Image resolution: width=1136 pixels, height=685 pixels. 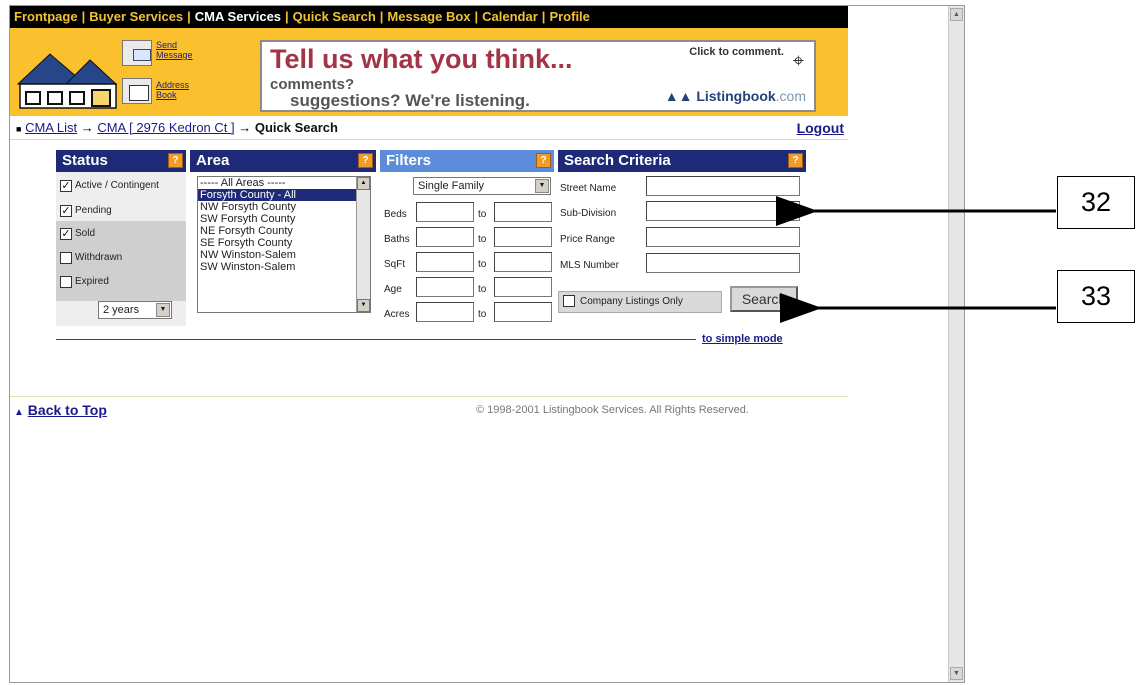 What do you see at coordinates (1096, 296) in the screenshot?
I see `callout-33: 33` at bounding box center [1096, 296].